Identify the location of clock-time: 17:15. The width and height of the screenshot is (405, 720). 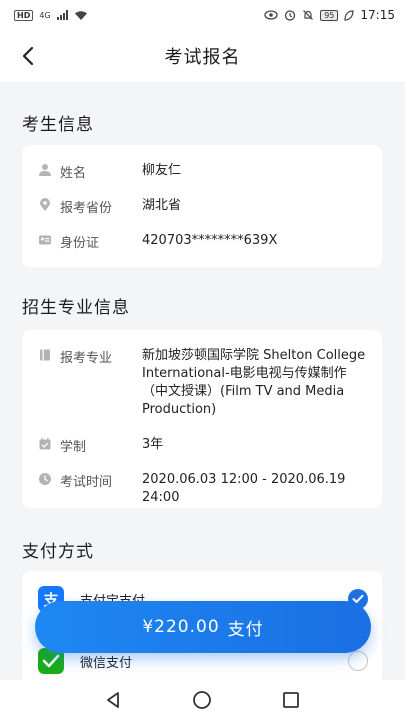
(377, 15).